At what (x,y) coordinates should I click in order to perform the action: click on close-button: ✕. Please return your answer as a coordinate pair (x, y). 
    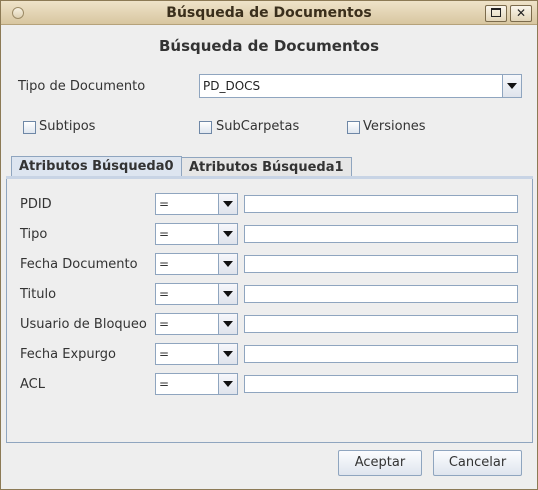
    Looking at the image, I should click on (521, 13).